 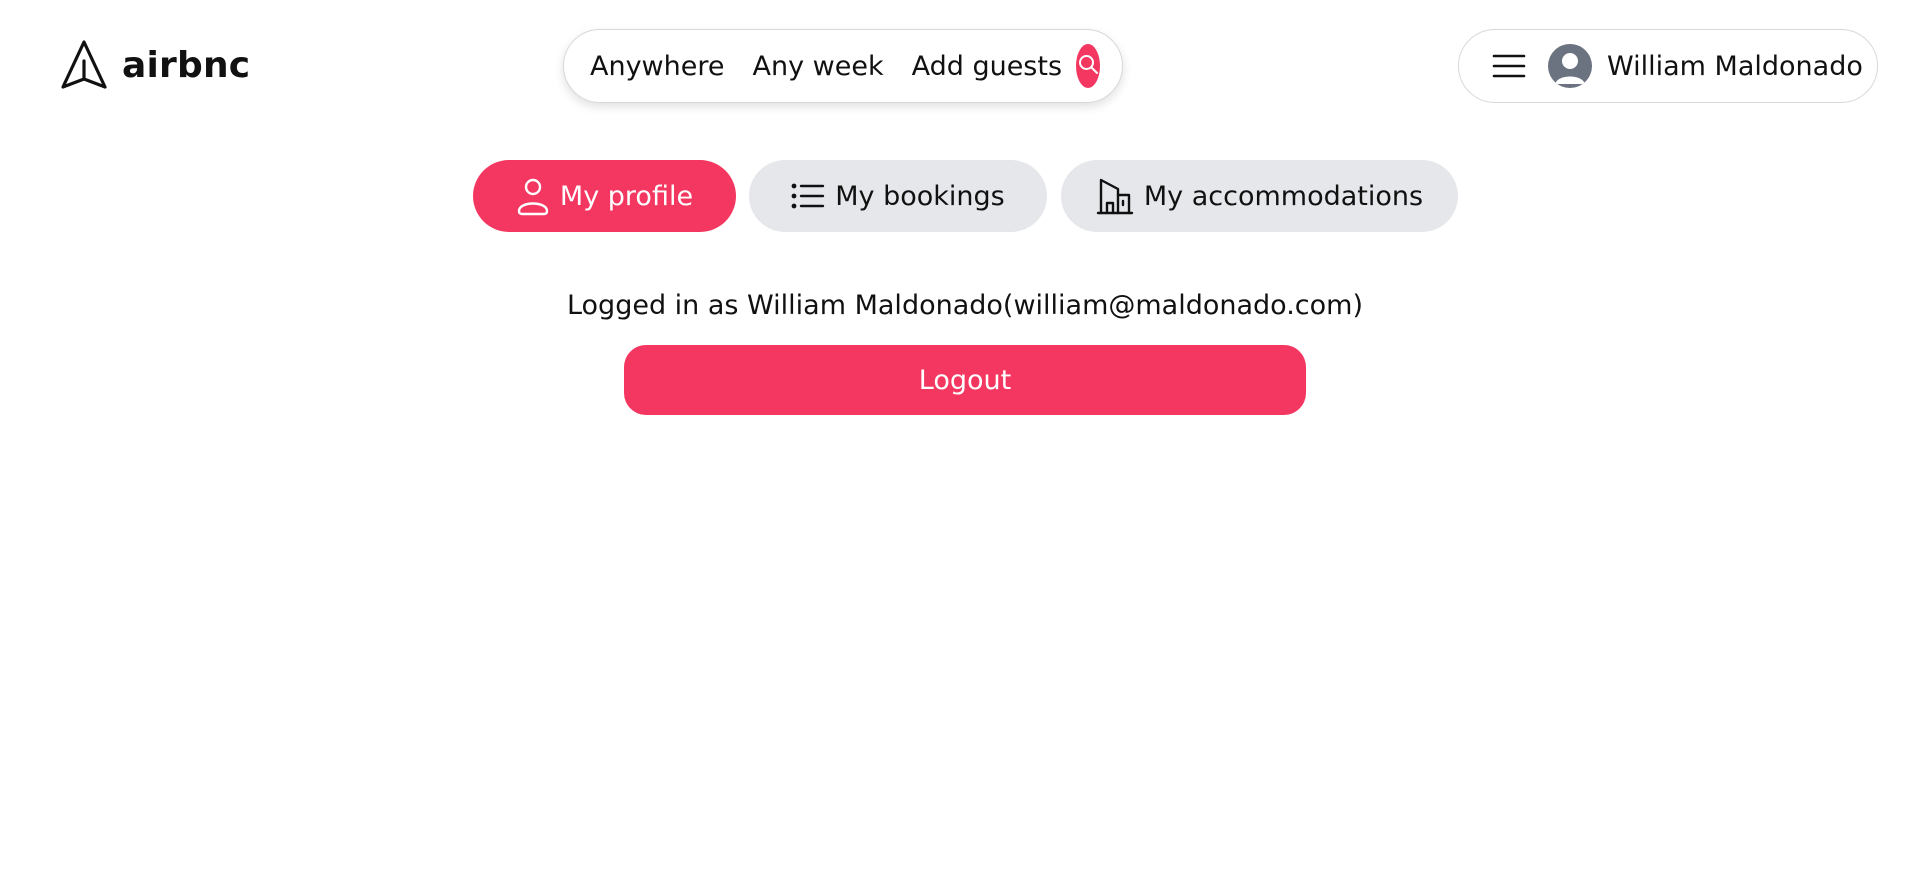 I want to click on account-tabs: My profile My bookings My accommodations, so click(x=960, y=196).